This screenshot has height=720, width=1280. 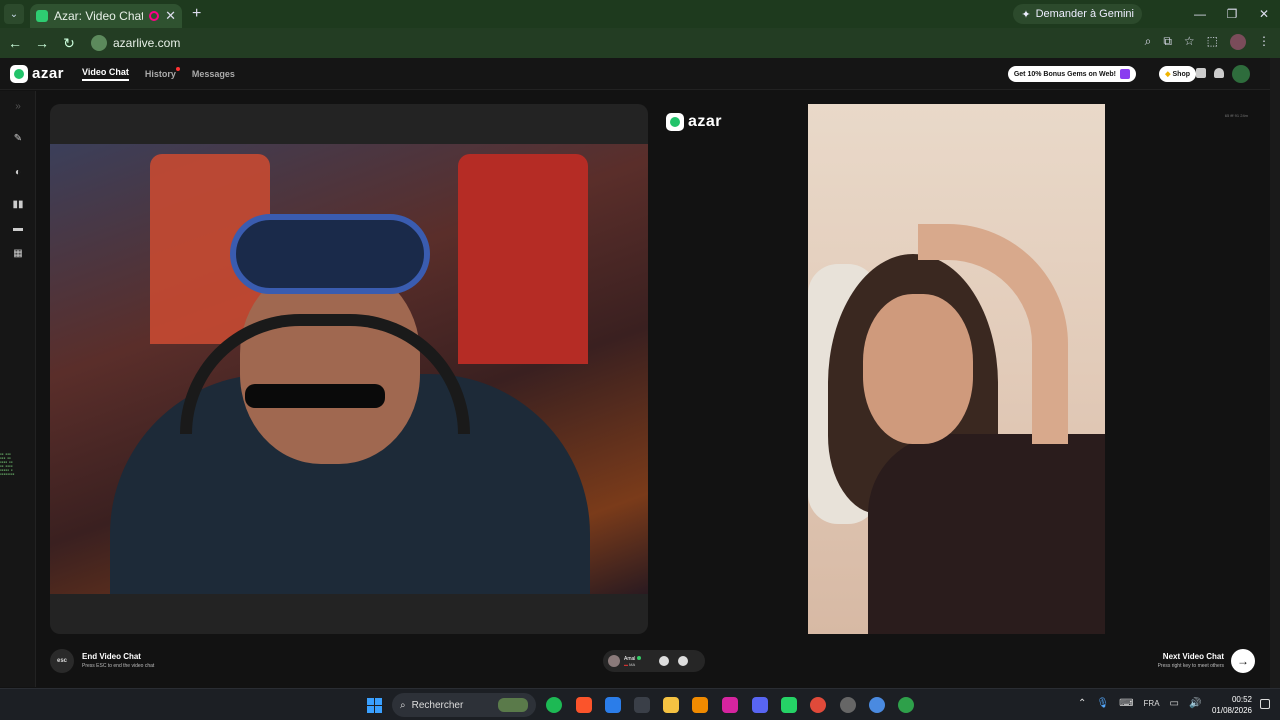 What do you see at coordinates (196, 14) in the screenshot?
I see `new-tab-button: +` at bounding box center [196, 14].